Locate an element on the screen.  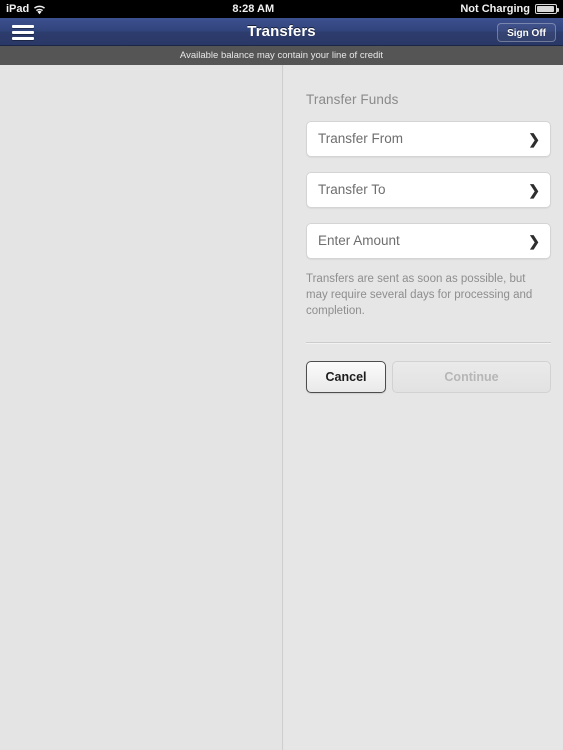
battery-icon is located at coordinates (547, 9).